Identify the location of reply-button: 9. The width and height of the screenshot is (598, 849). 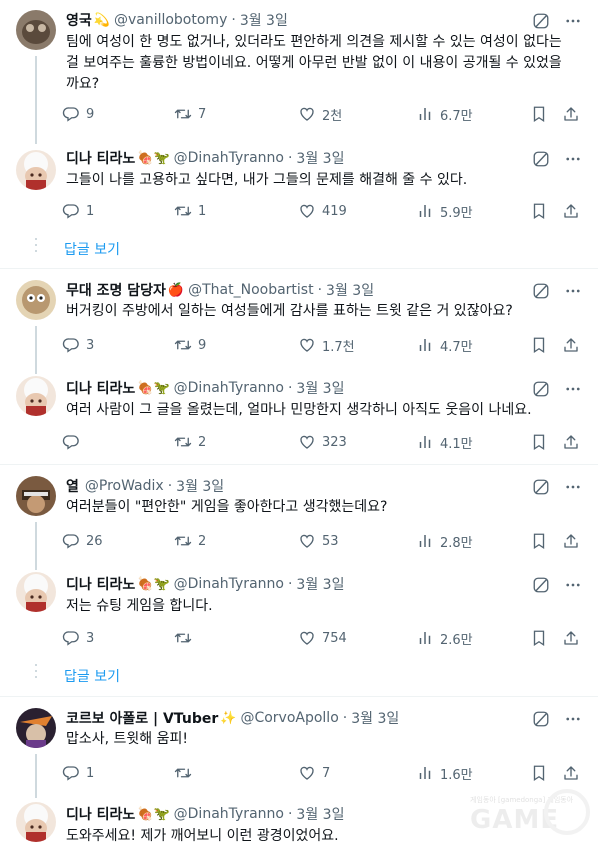
(78, 114).